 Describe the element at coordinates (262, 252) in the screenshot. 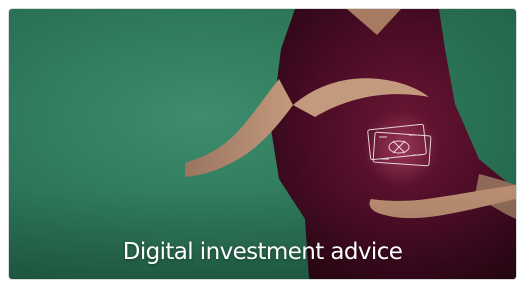

I see `hero-caption: Digital investment advice` at that location.